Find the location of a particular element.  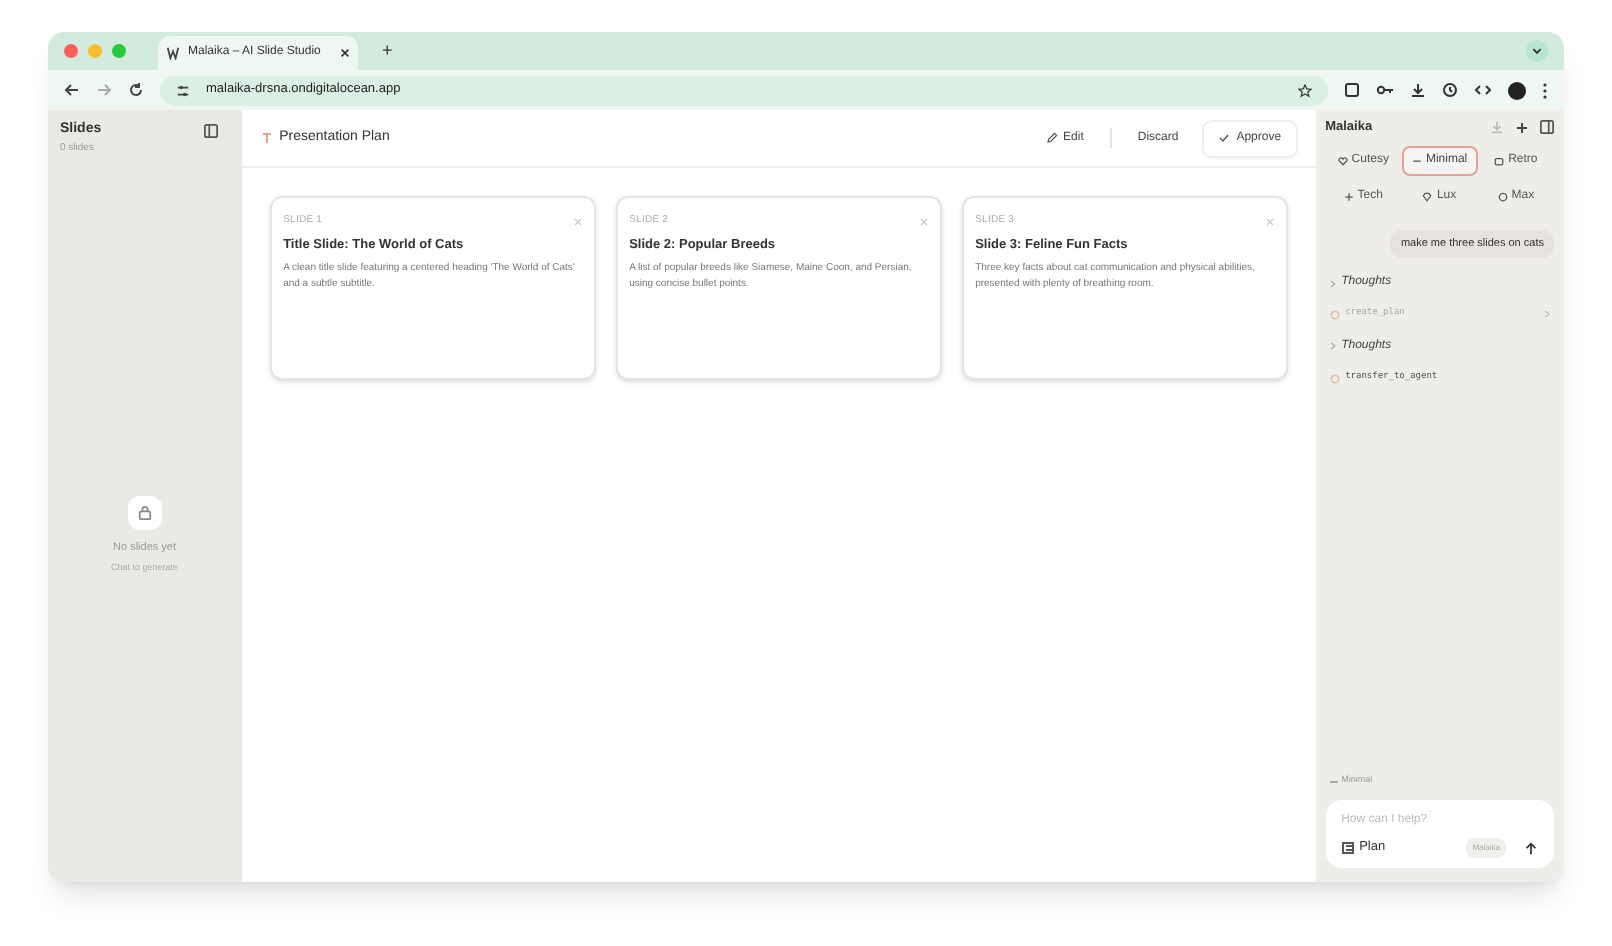

pencil-icon is located at coordinates (1051, 138).